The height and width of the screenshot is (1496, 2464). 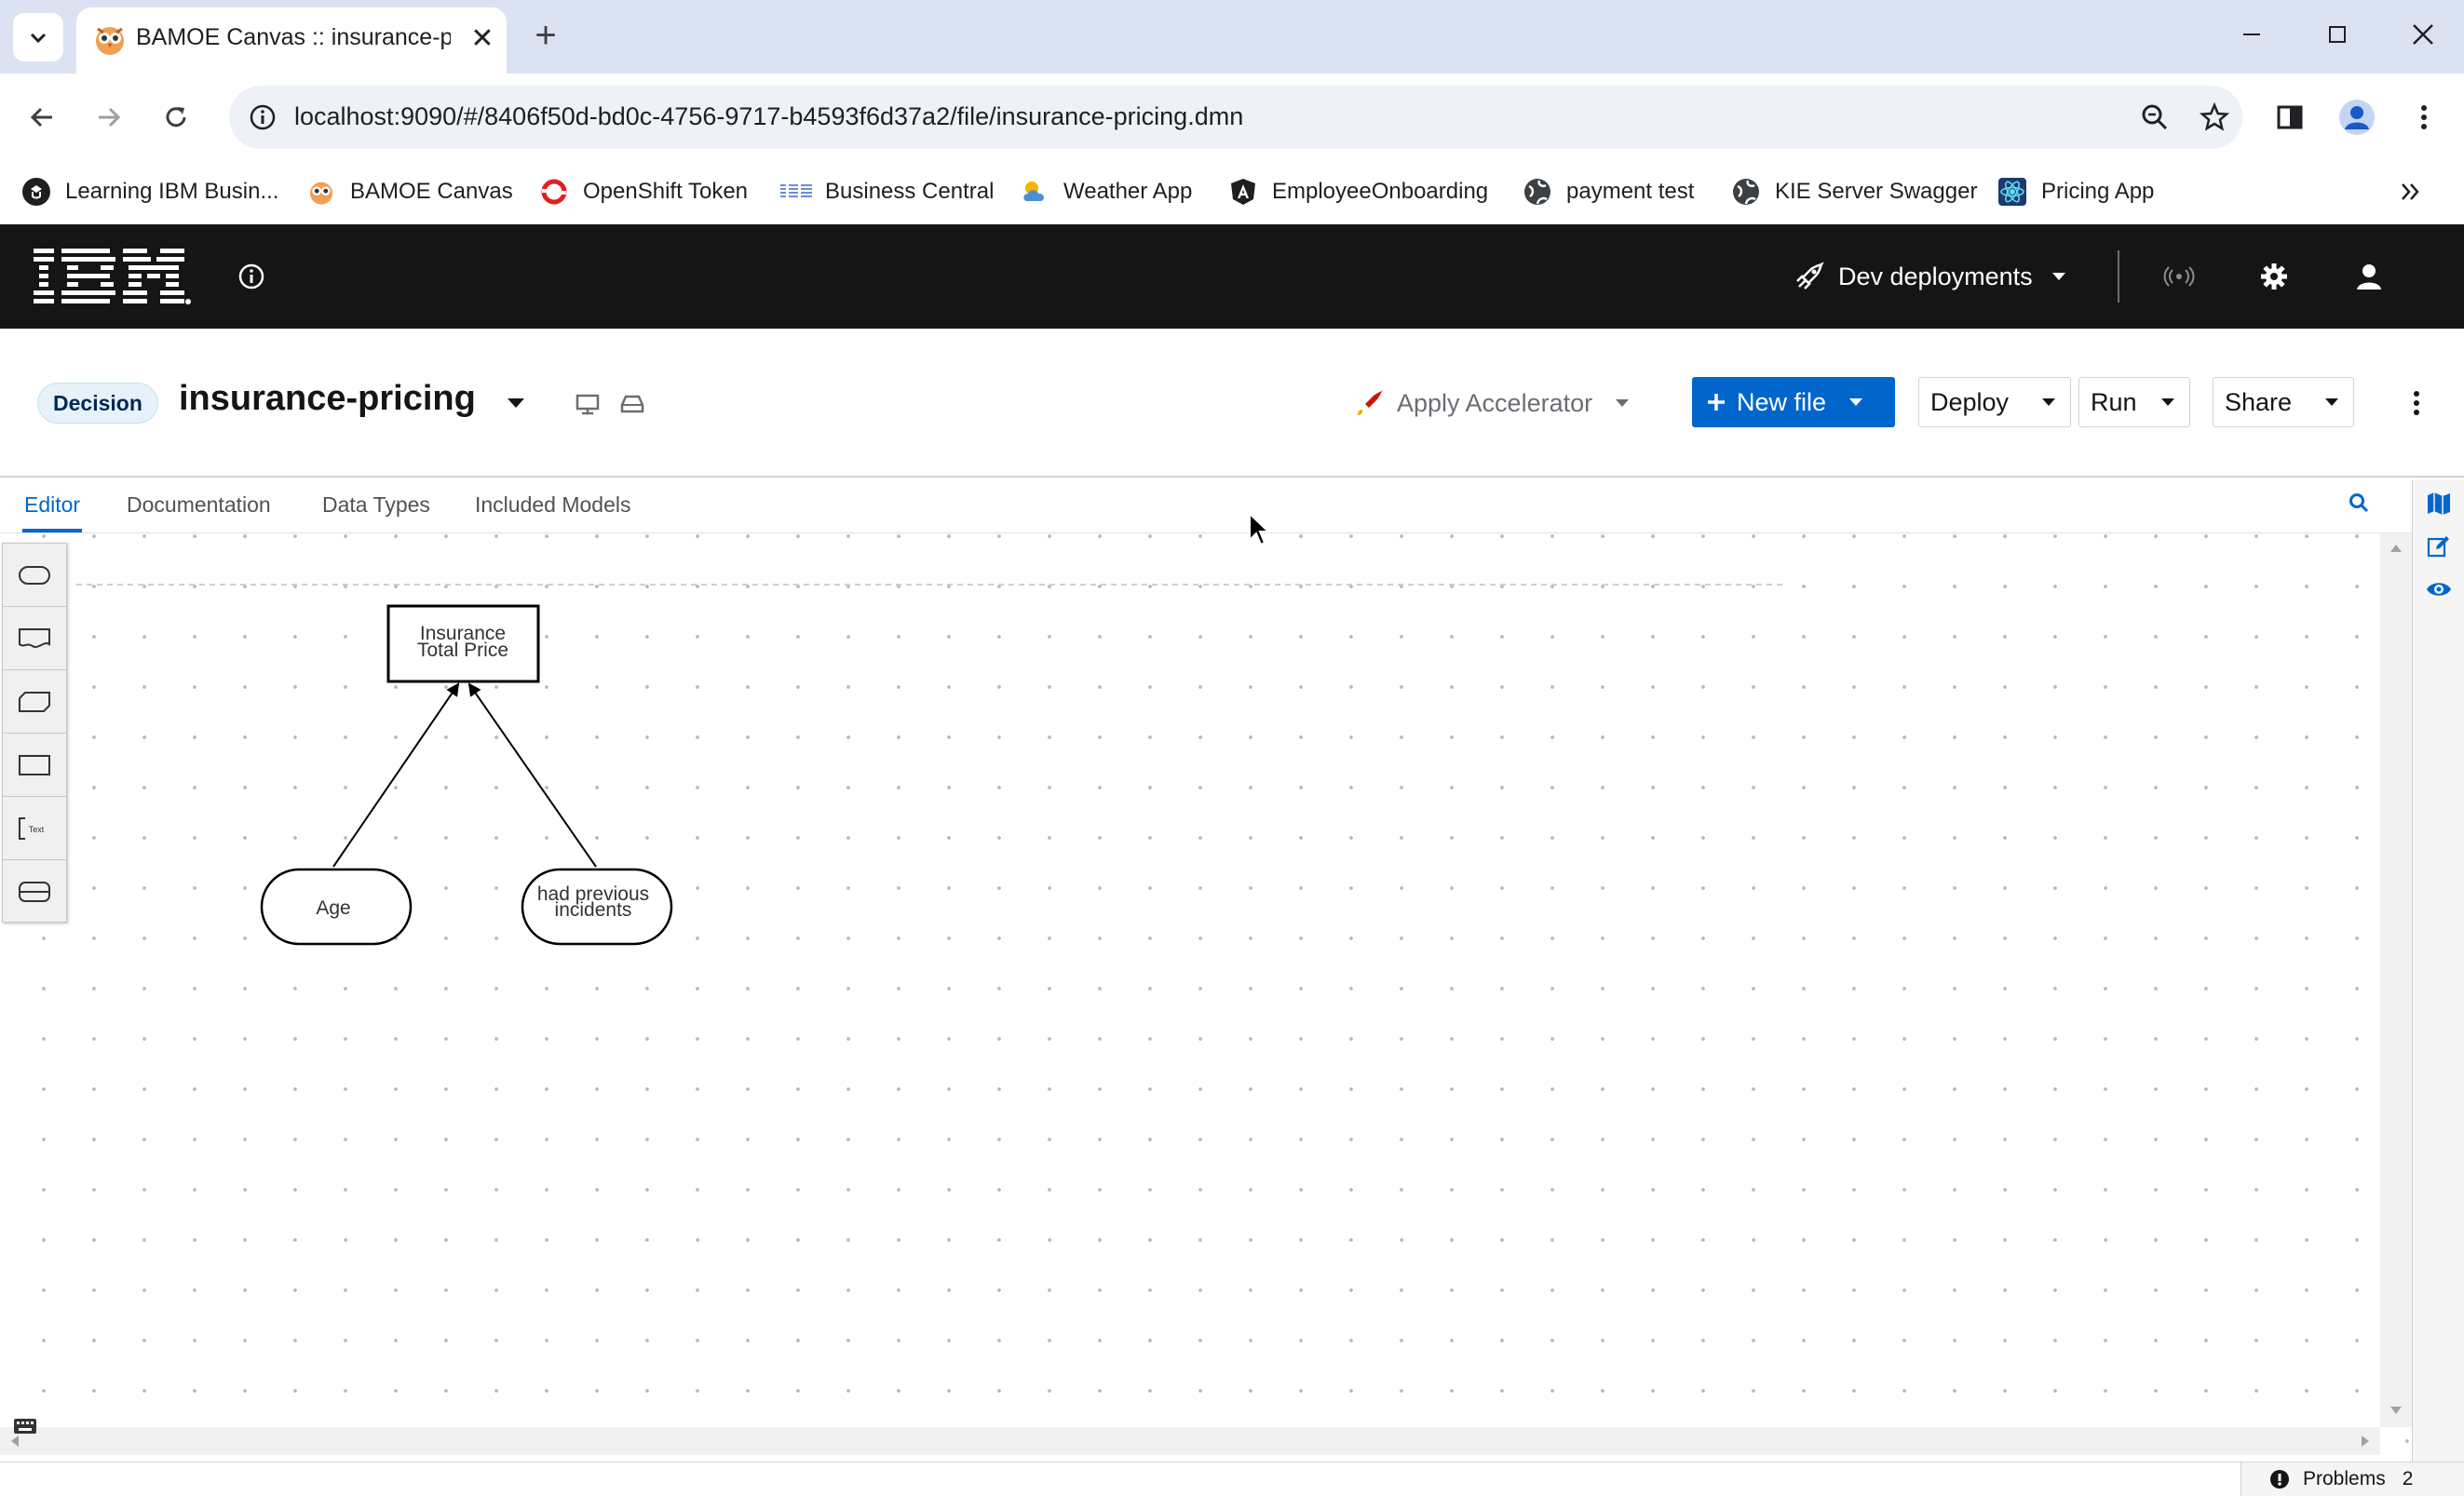 I want to click on zoom-icon, so click(x=2155, y=117).